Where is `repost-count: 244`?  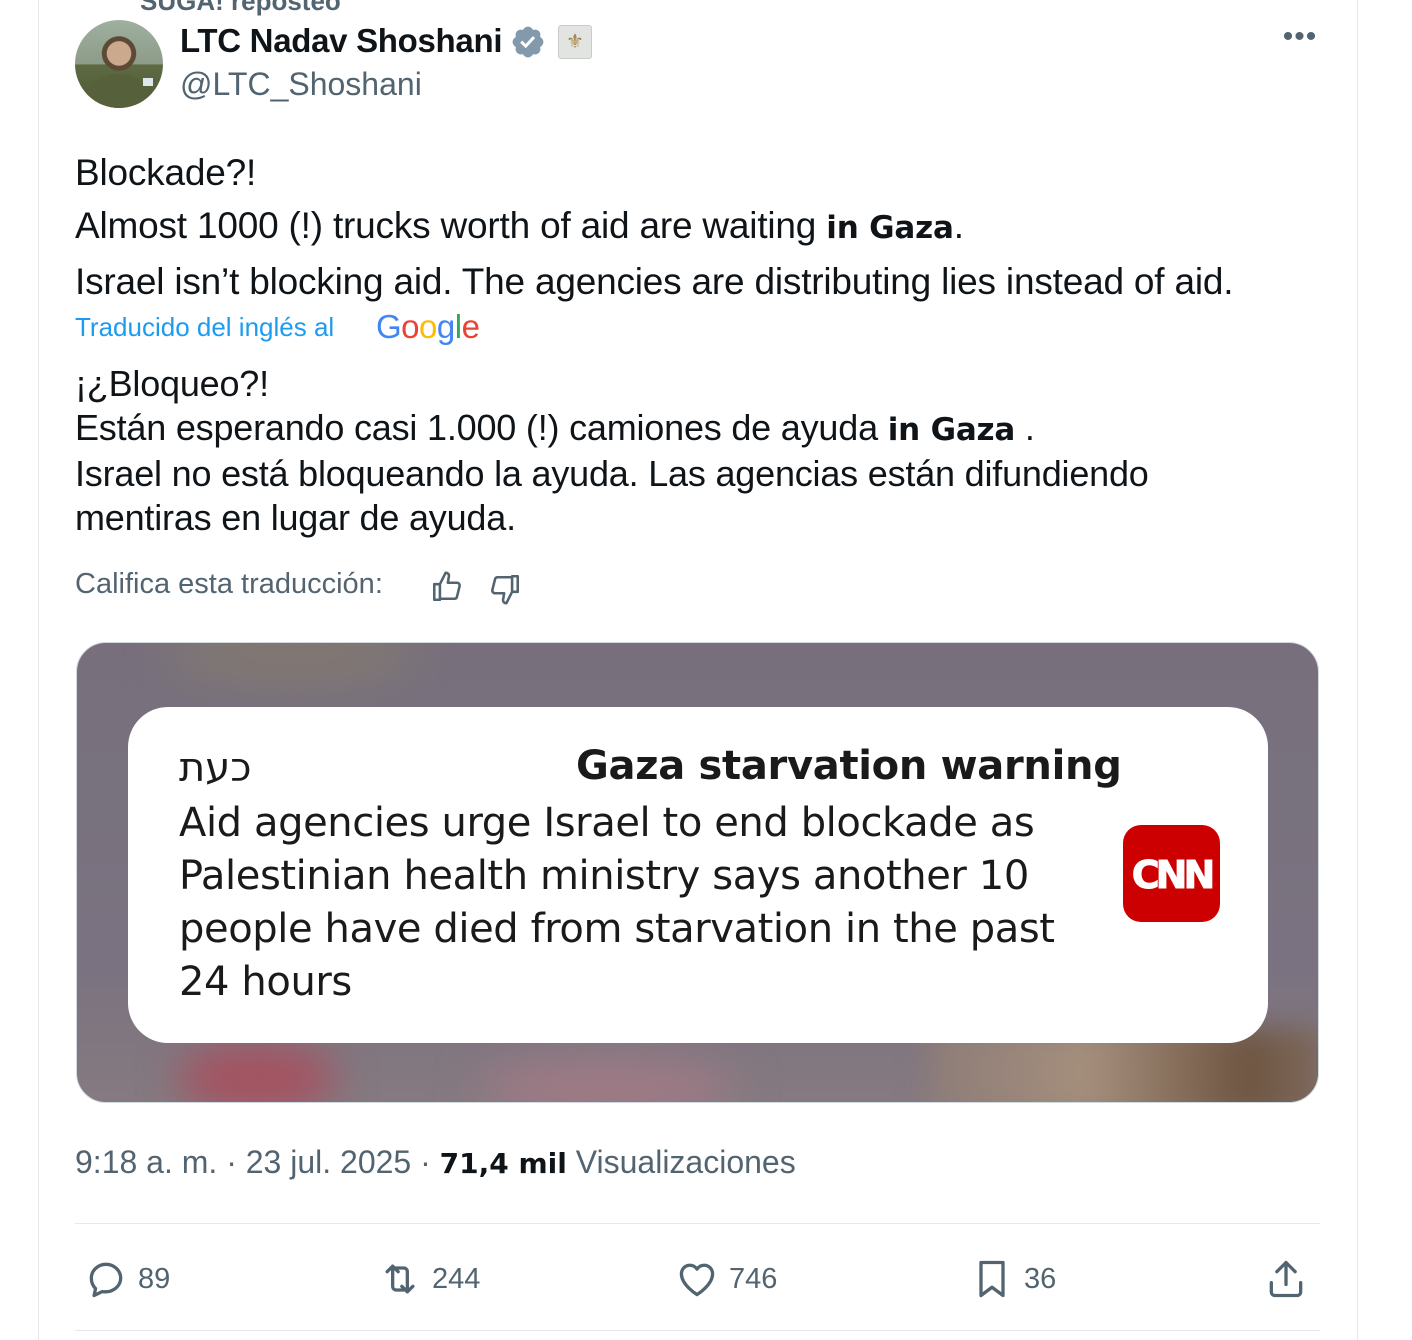 repost-count: 244 is located at coordinates (456, 1278).